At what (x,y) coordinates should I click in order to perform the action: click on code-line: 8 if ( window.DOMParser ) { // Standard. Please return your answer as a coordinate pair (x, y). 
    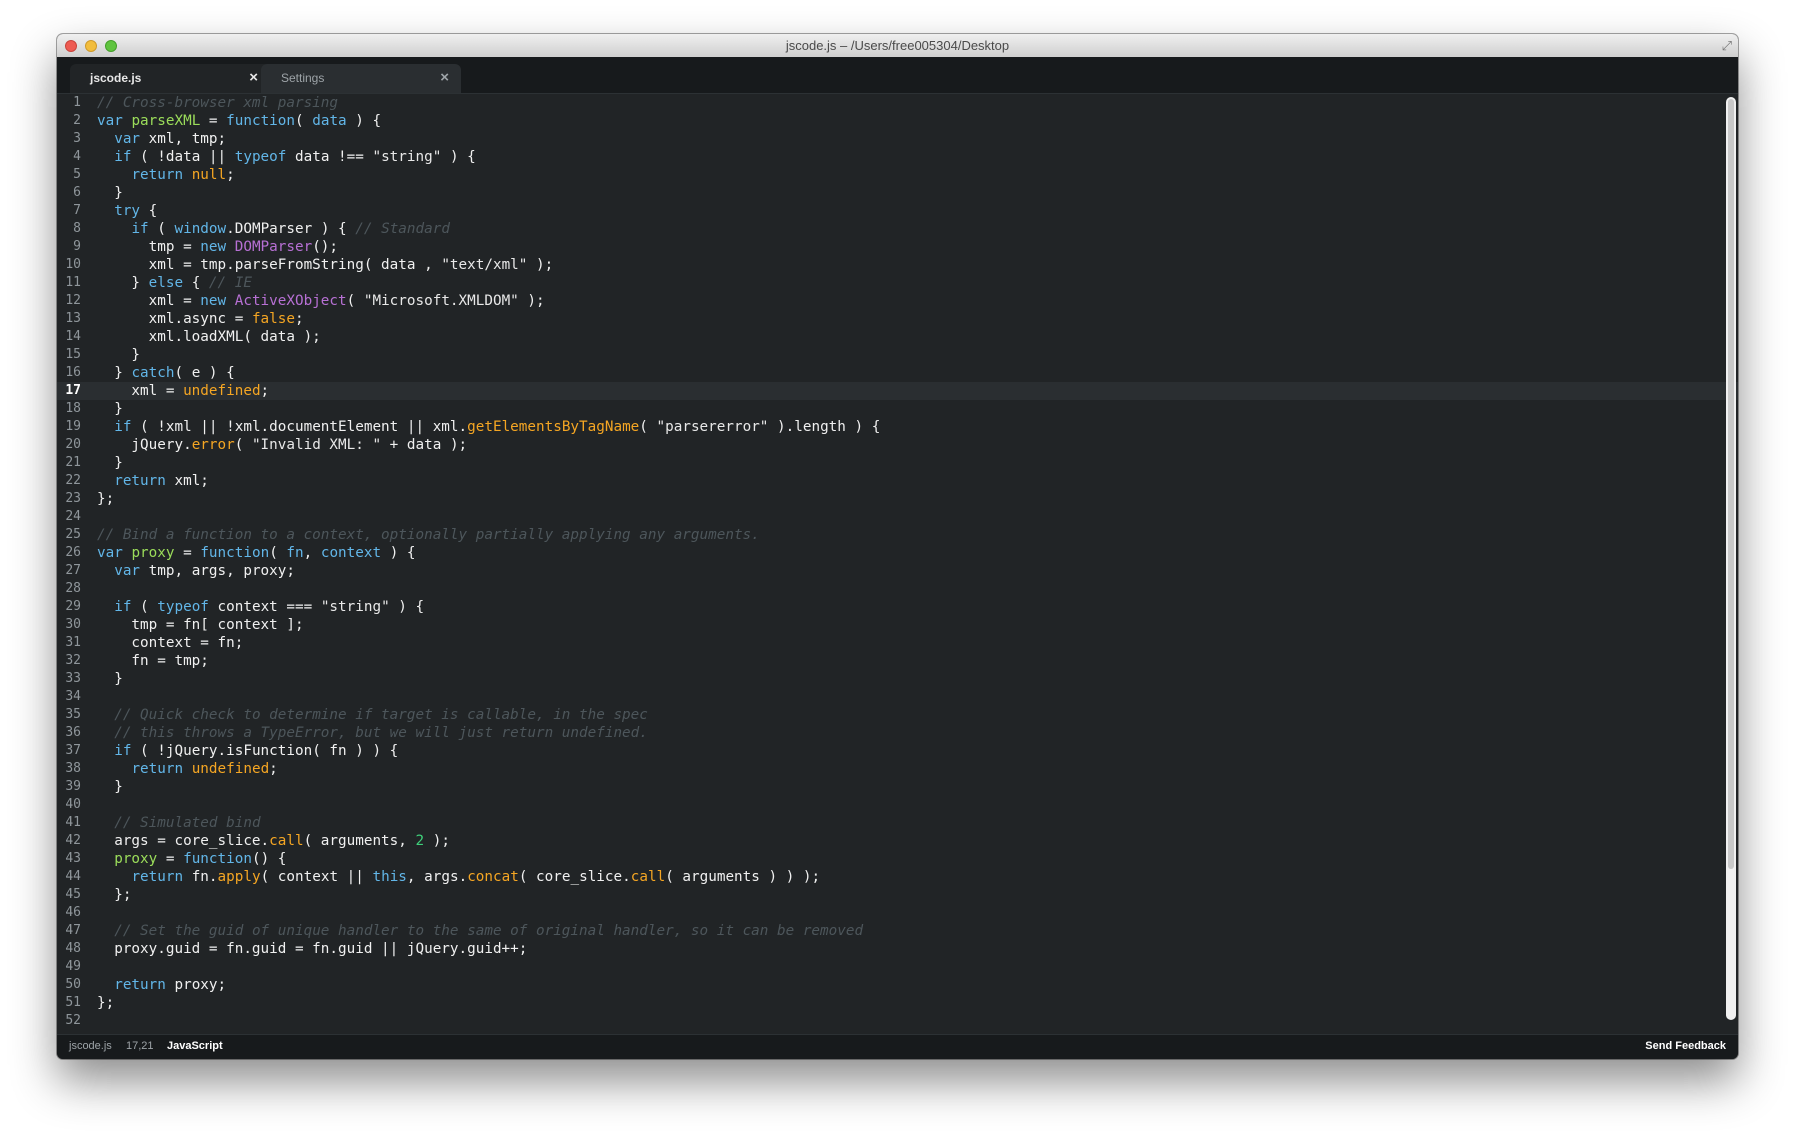
    Looking at the image, I should click on (897, 229).